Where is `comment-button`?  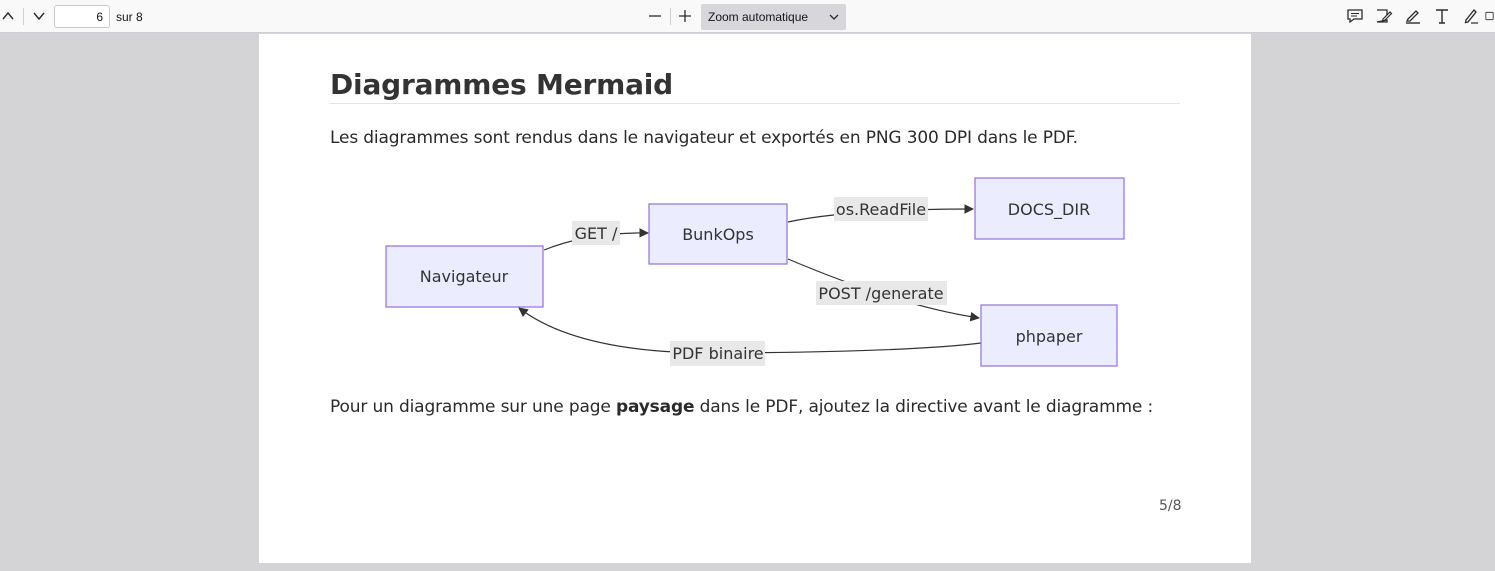
comment-button is located at coordinates (1355, 16).